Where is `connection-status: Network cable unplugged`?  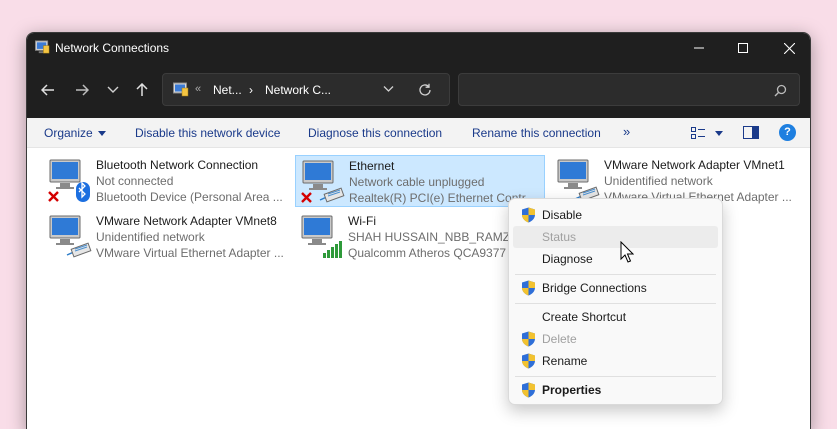 connection-status: Network cable unplugged is located at coordinates (417, 182).